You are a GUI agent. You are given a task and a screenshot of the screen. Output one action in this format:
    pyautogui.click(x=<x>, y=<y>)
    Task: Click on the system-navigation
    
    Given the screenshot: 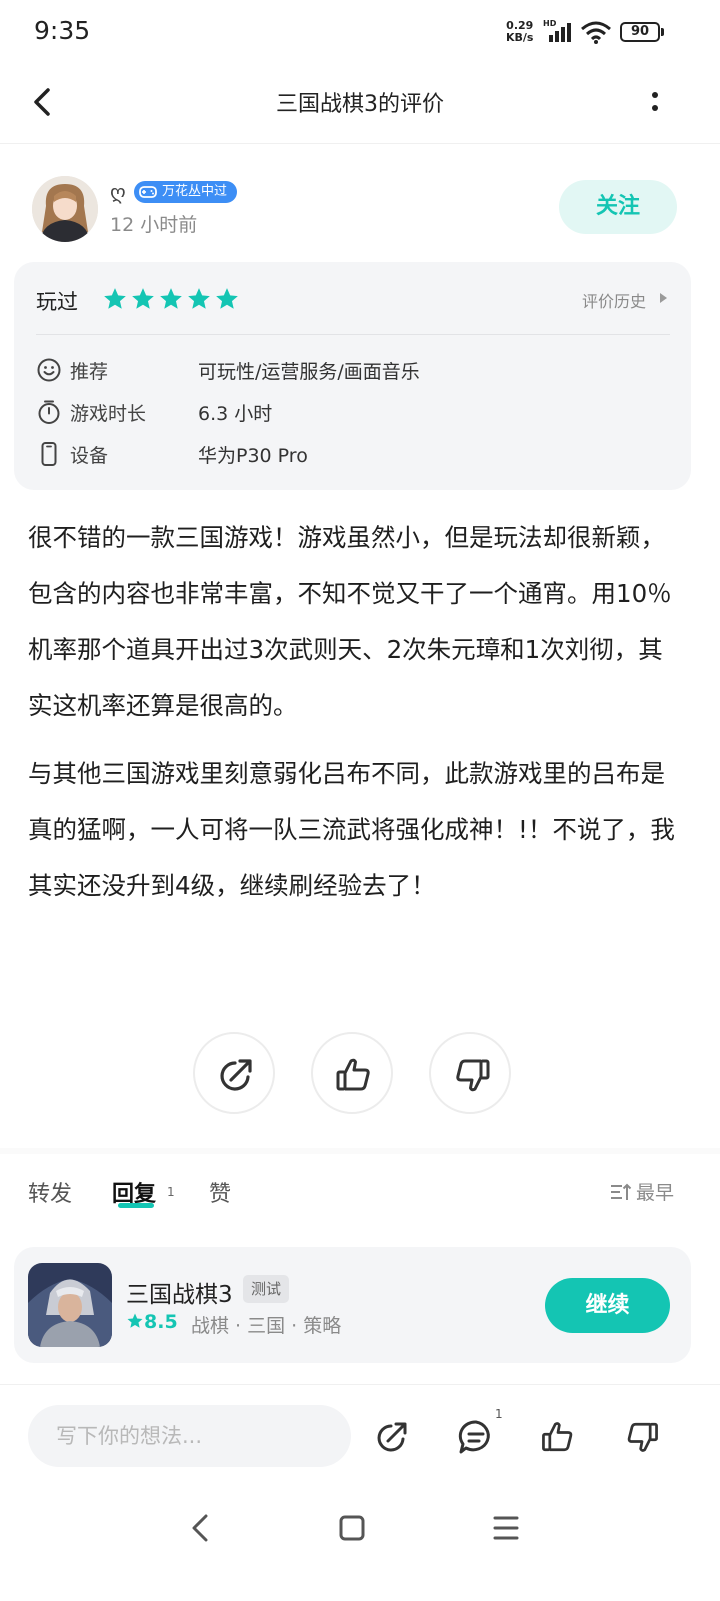 What is the action you would take?
    pyautogui.click(x=360, y=1545)
    